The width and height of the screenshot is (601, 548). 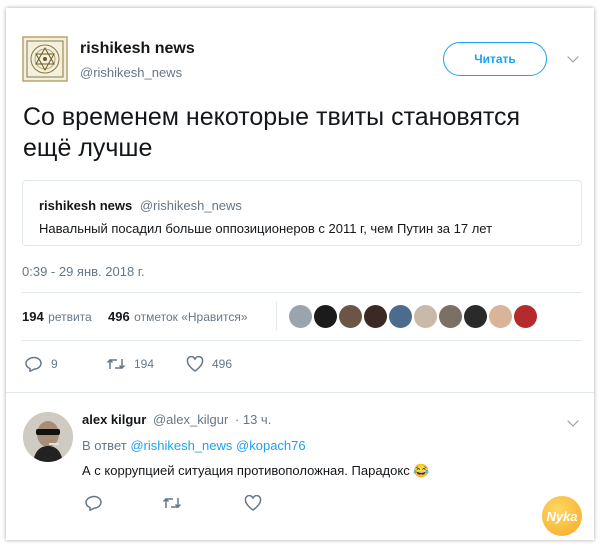 What do you see at coordinates (272, 117) in the screenshot?
I see `tweet-text-line: Со временем некоторые твиты становятся` at bounding box center [272, 117].